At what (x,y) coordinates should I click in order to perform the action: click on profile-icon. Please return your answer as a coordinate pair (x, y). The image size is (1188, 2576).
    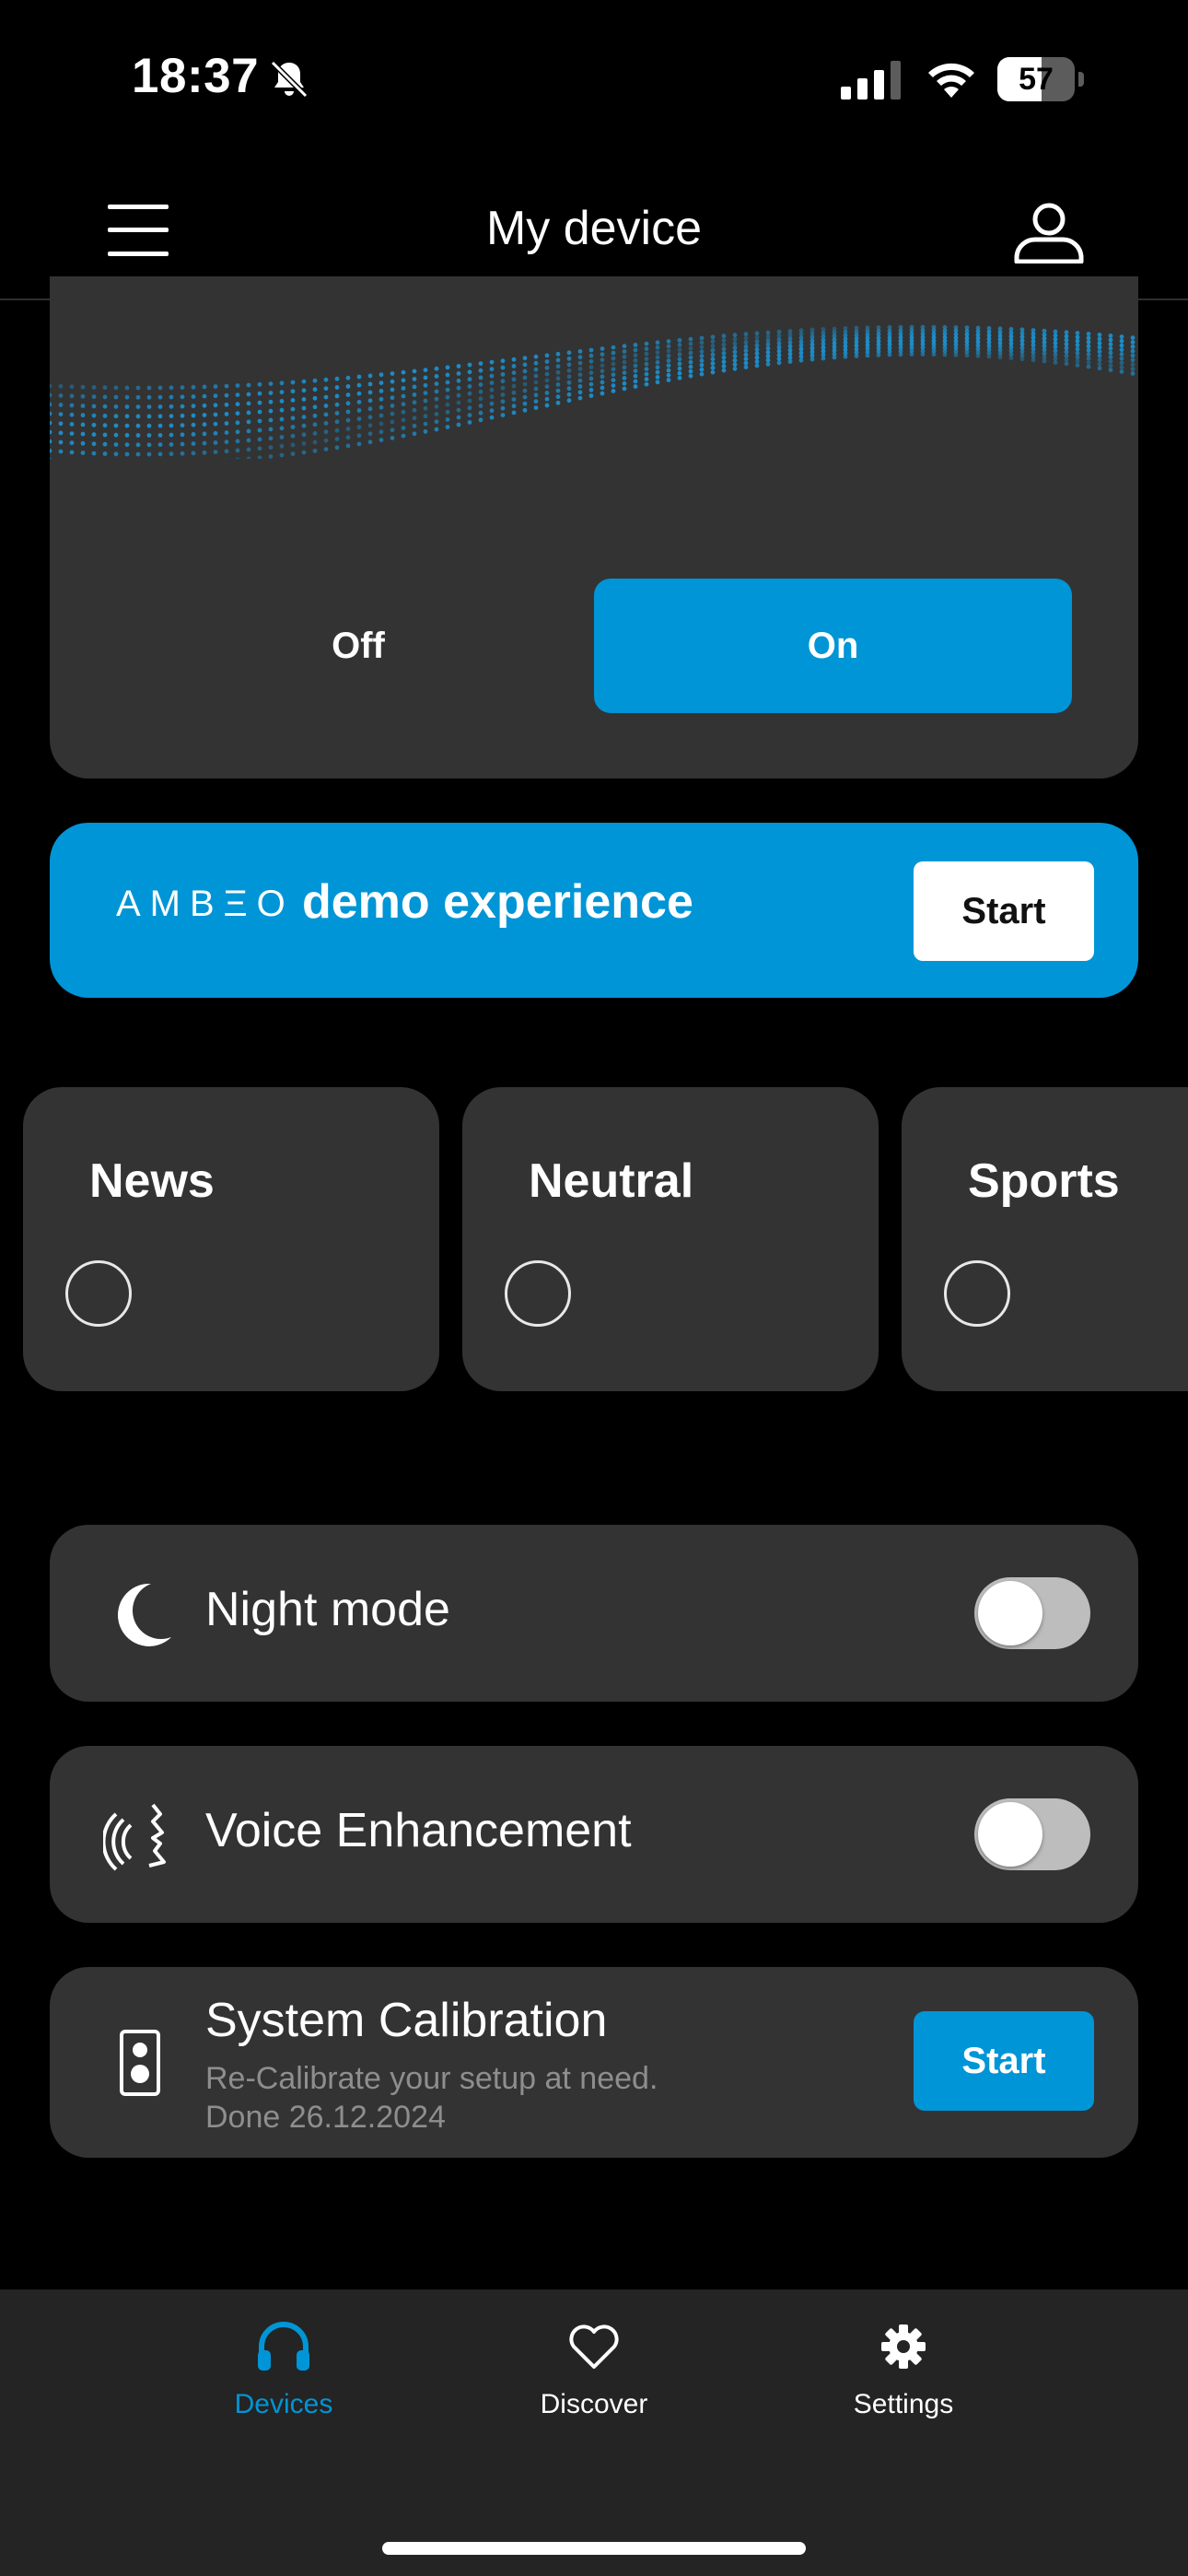
    Looking at the image, I should click on (1049, 233).